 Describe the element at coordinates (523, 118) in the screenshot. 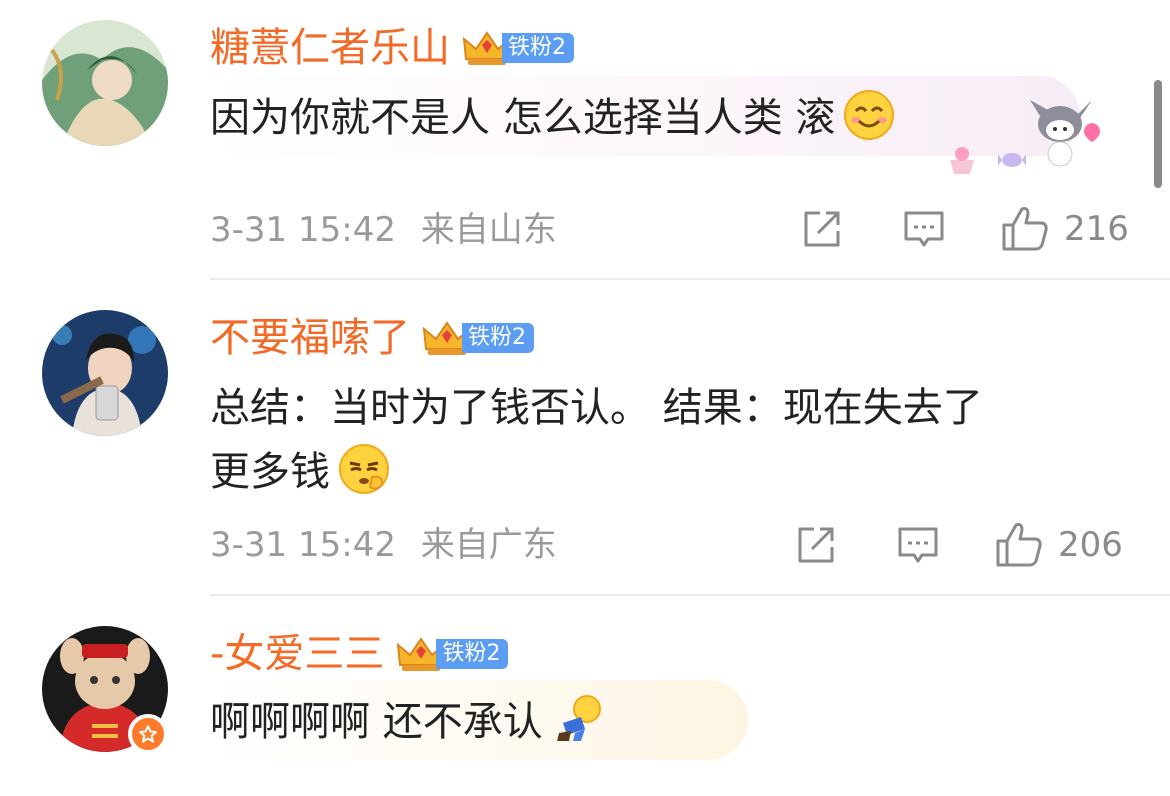

I see `comment-text: 因为你就不是人 怎么选择当人类 滚` at that location.